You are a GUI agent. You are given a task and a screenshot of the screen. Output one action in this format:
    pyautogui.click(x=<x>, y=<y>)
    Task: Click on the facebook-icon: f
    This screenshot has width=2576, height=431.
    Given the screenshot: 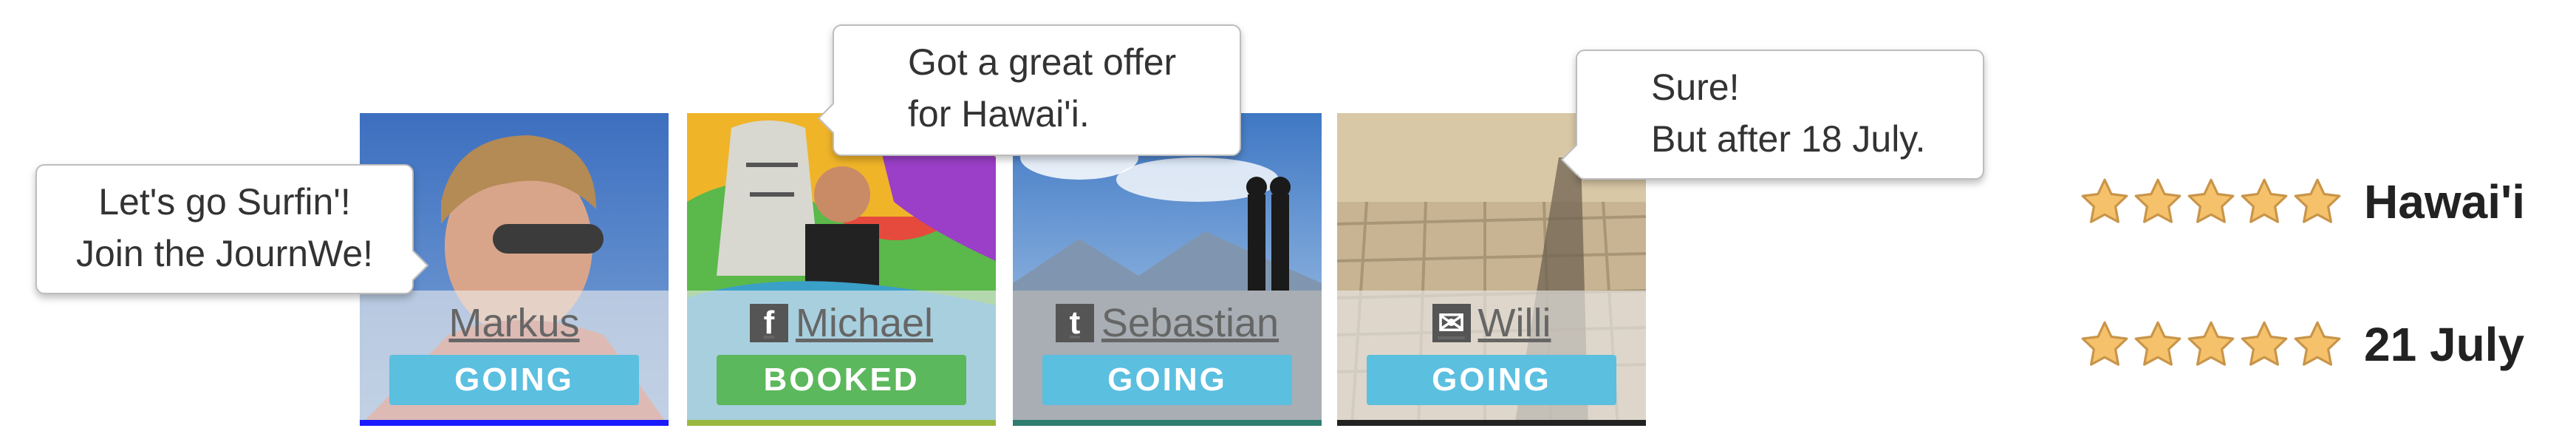 What is the action you would take?
    pyautogui.click(x=768, y=323)
    